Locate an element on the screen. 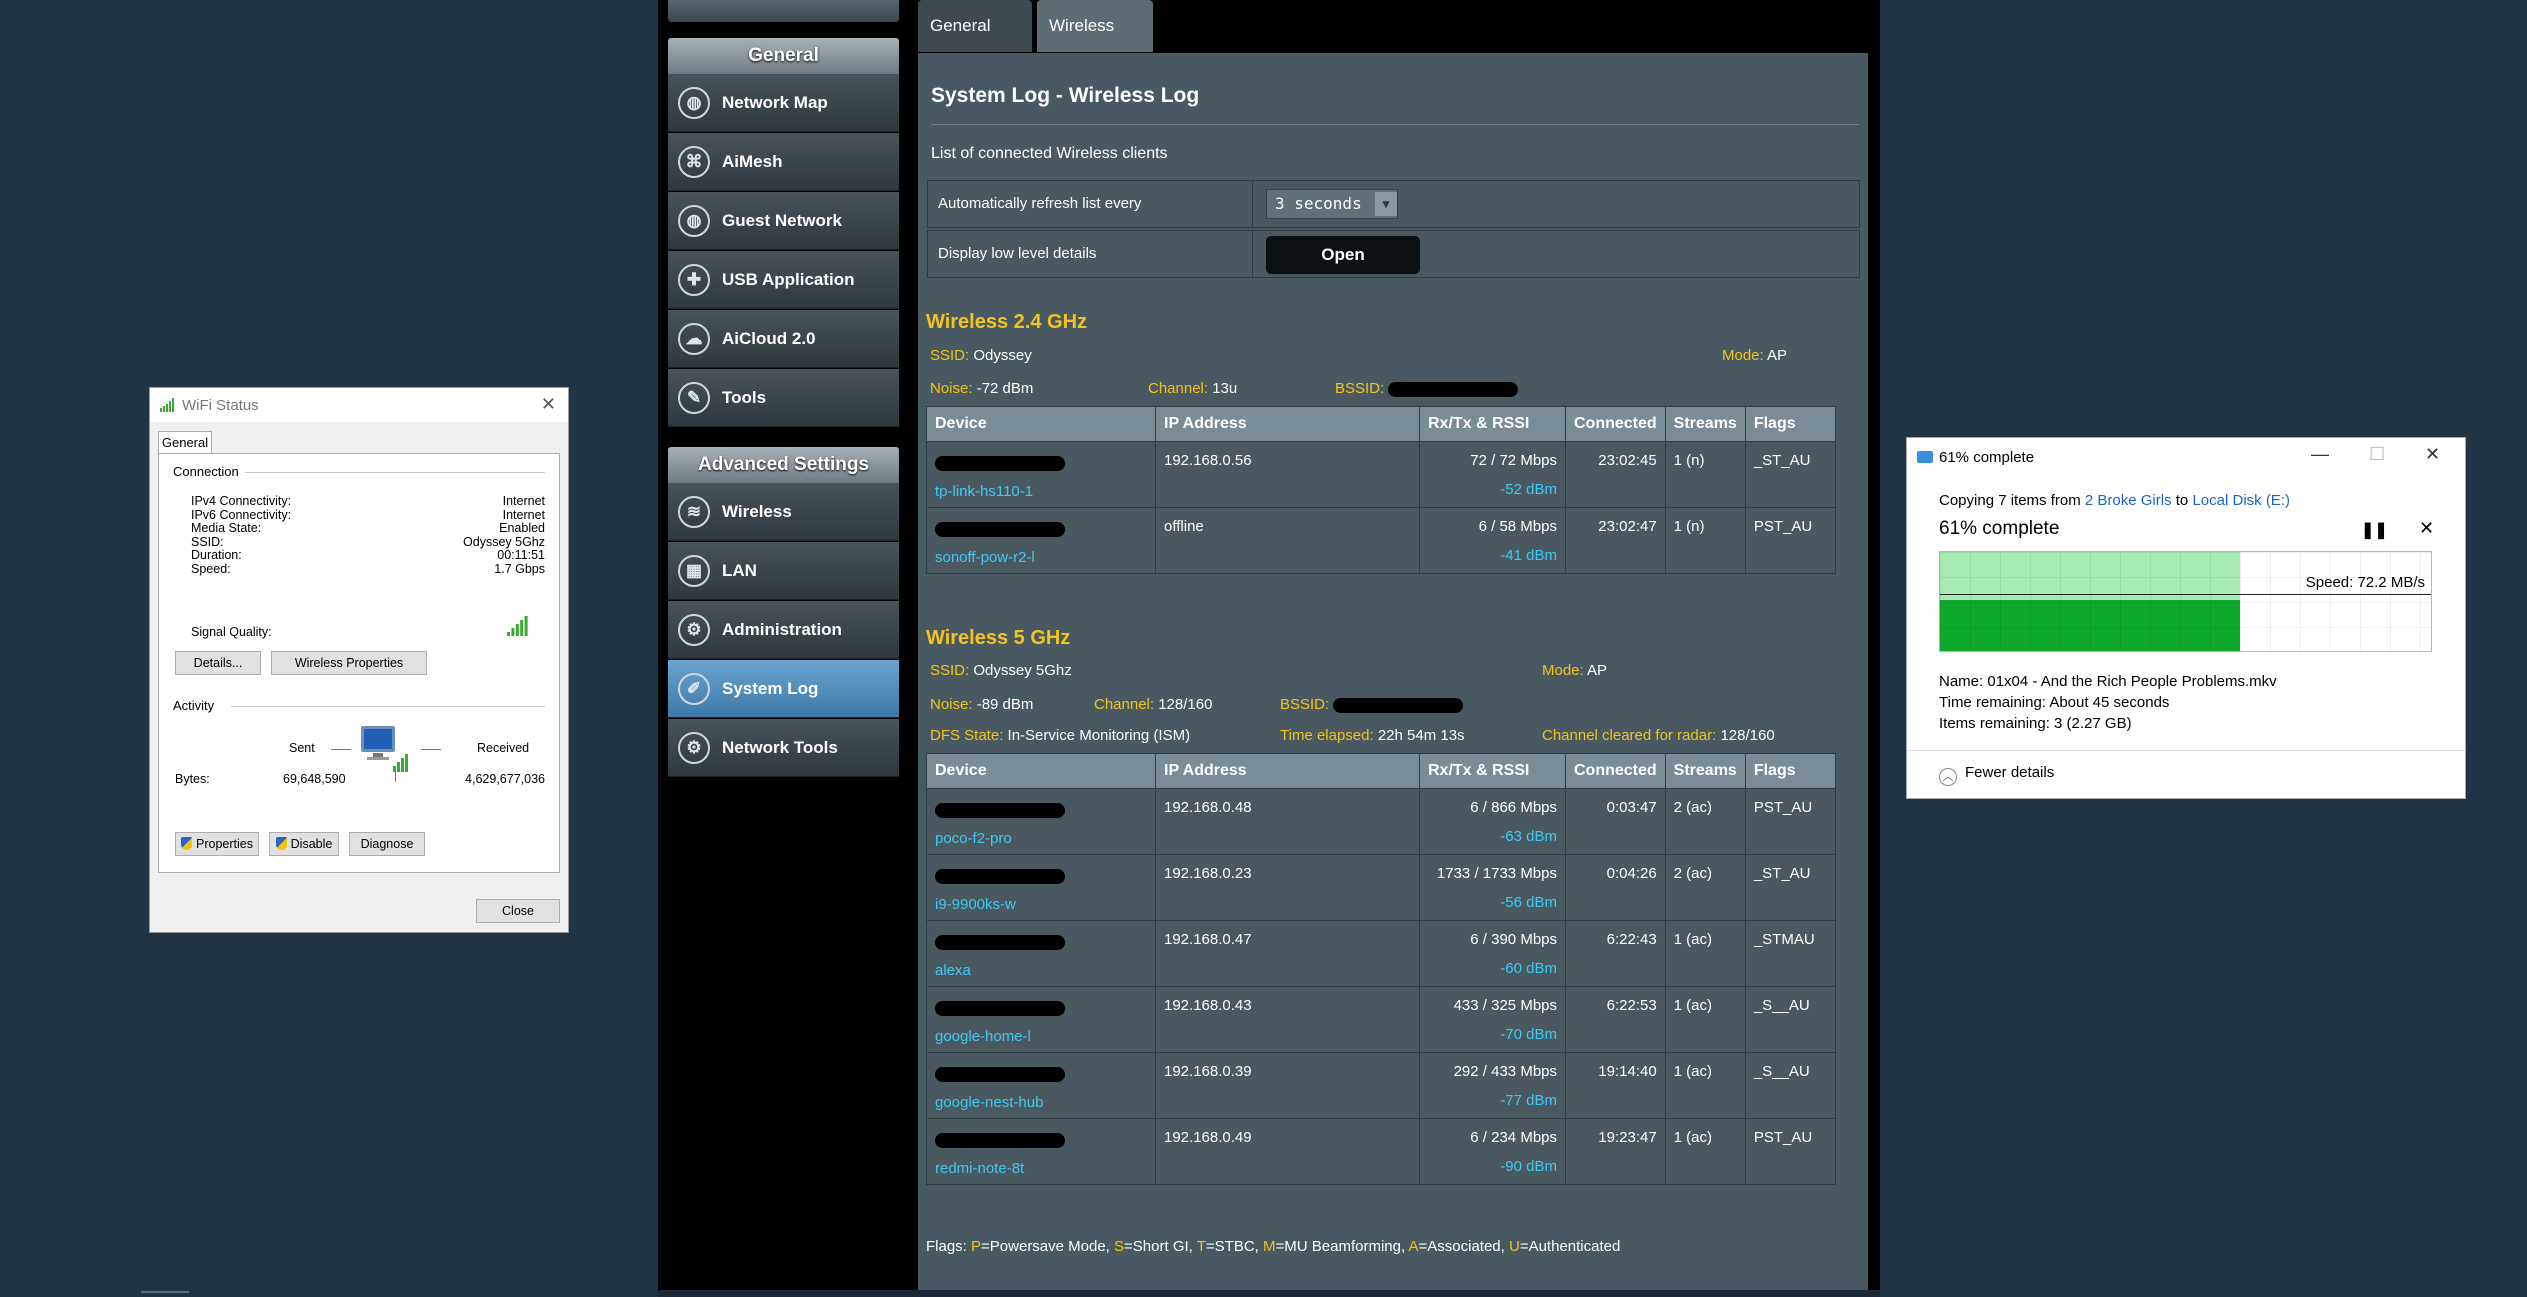 This screenshot has height=1297, width=2527. band24-ssid: SSID: Odyssey is located at coordinates (981, 355).